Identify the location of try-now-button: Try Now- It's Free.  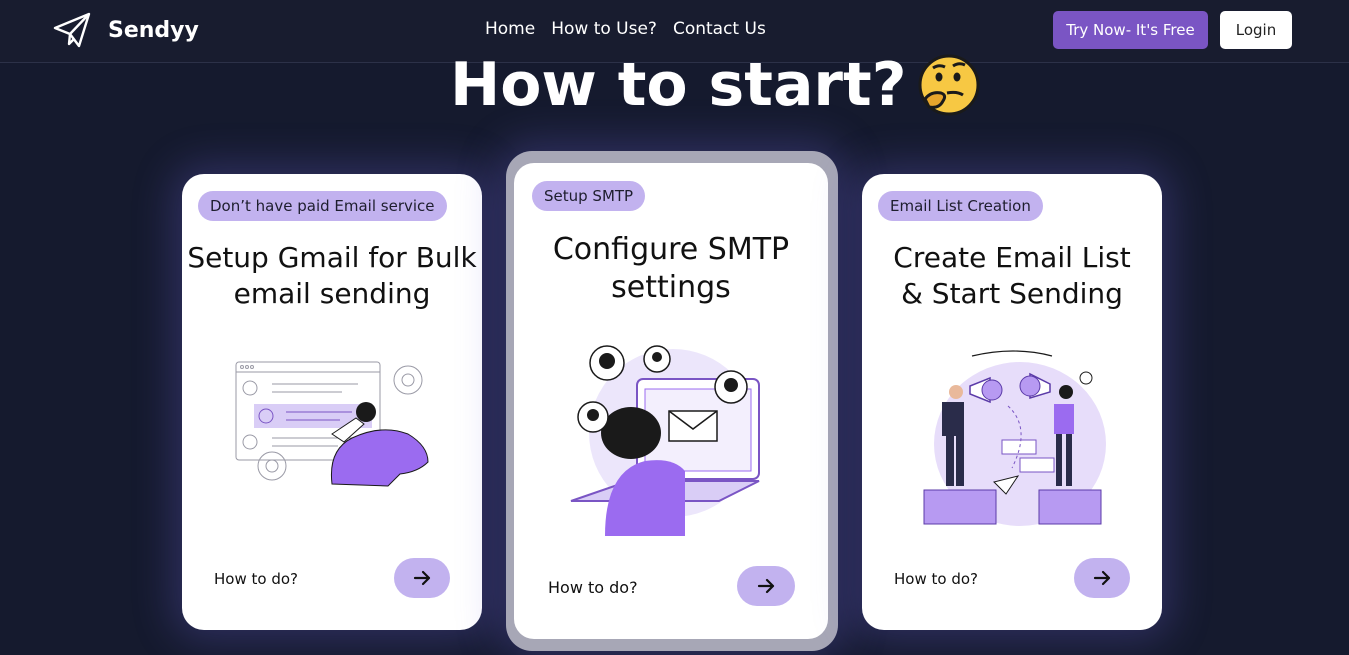
(1130, 30).